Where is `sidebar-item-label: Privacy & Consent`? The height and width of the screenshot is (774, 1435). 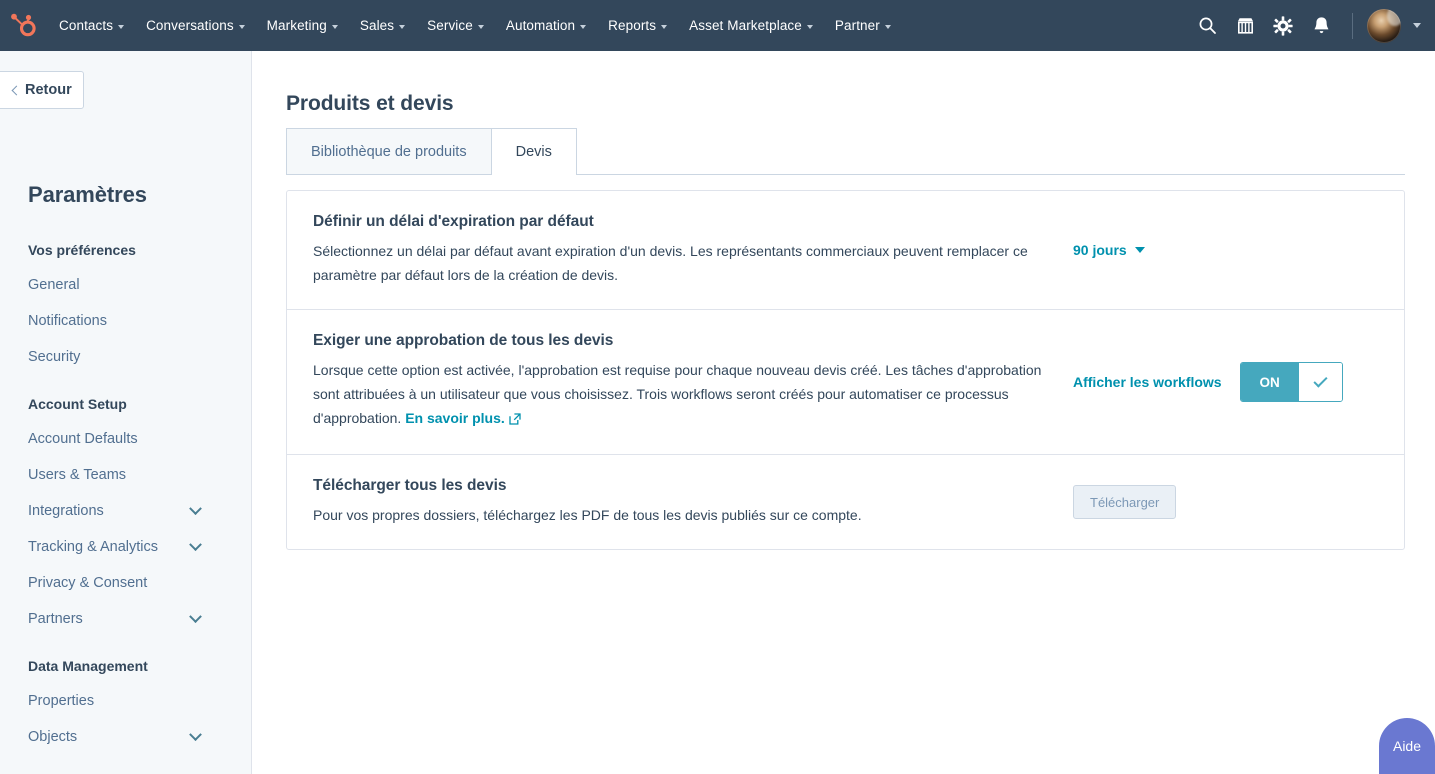
sidebar-item-label: Privacy & Consent is located at coordinates (88, 583).